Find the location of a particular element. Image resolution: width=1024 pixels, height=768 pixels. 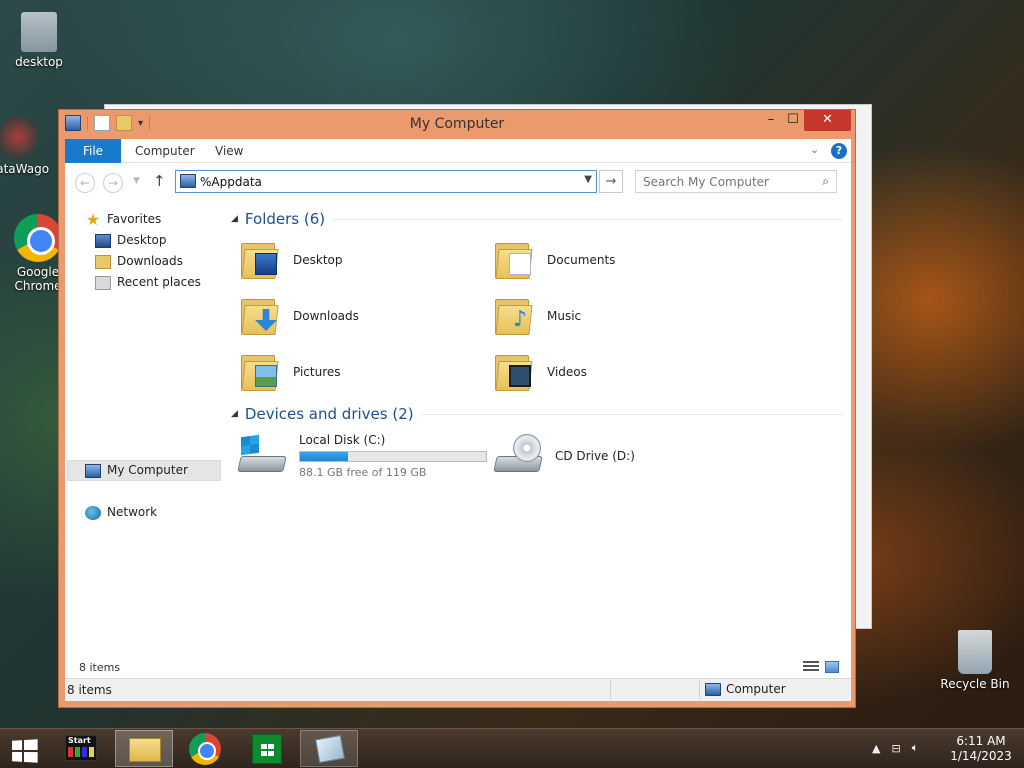

desktop-recycle-bin: Recycle Bin is located at coordinates (975, 660).